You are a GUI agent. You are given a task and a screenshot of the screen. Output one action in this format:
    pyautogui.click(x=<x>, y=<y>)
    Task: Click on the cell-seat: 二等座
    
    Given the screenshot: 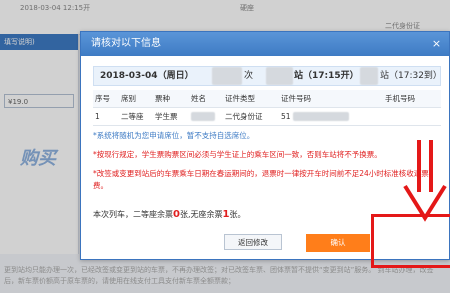 What is the action you would take?
    pyautogui.click(x=136, y=116)
    